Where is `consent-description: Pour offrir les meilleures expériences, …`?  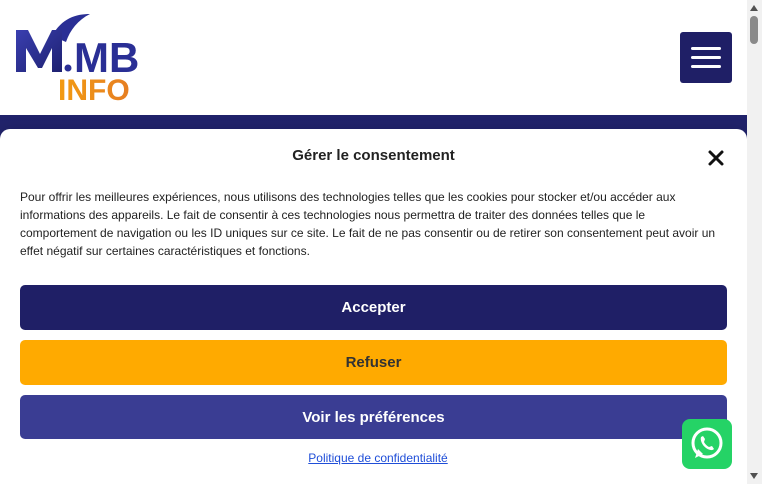 consent-description: Pour offrir les meilleures expériences, … is located at coordinates (368, 224).